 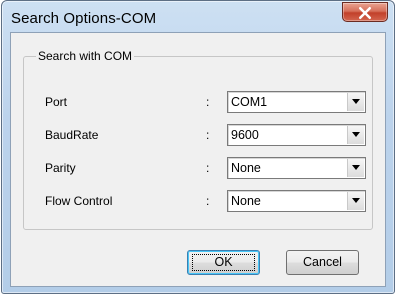 I want to click on baudrate-label: BaudRate, so click(x=72, y=135).